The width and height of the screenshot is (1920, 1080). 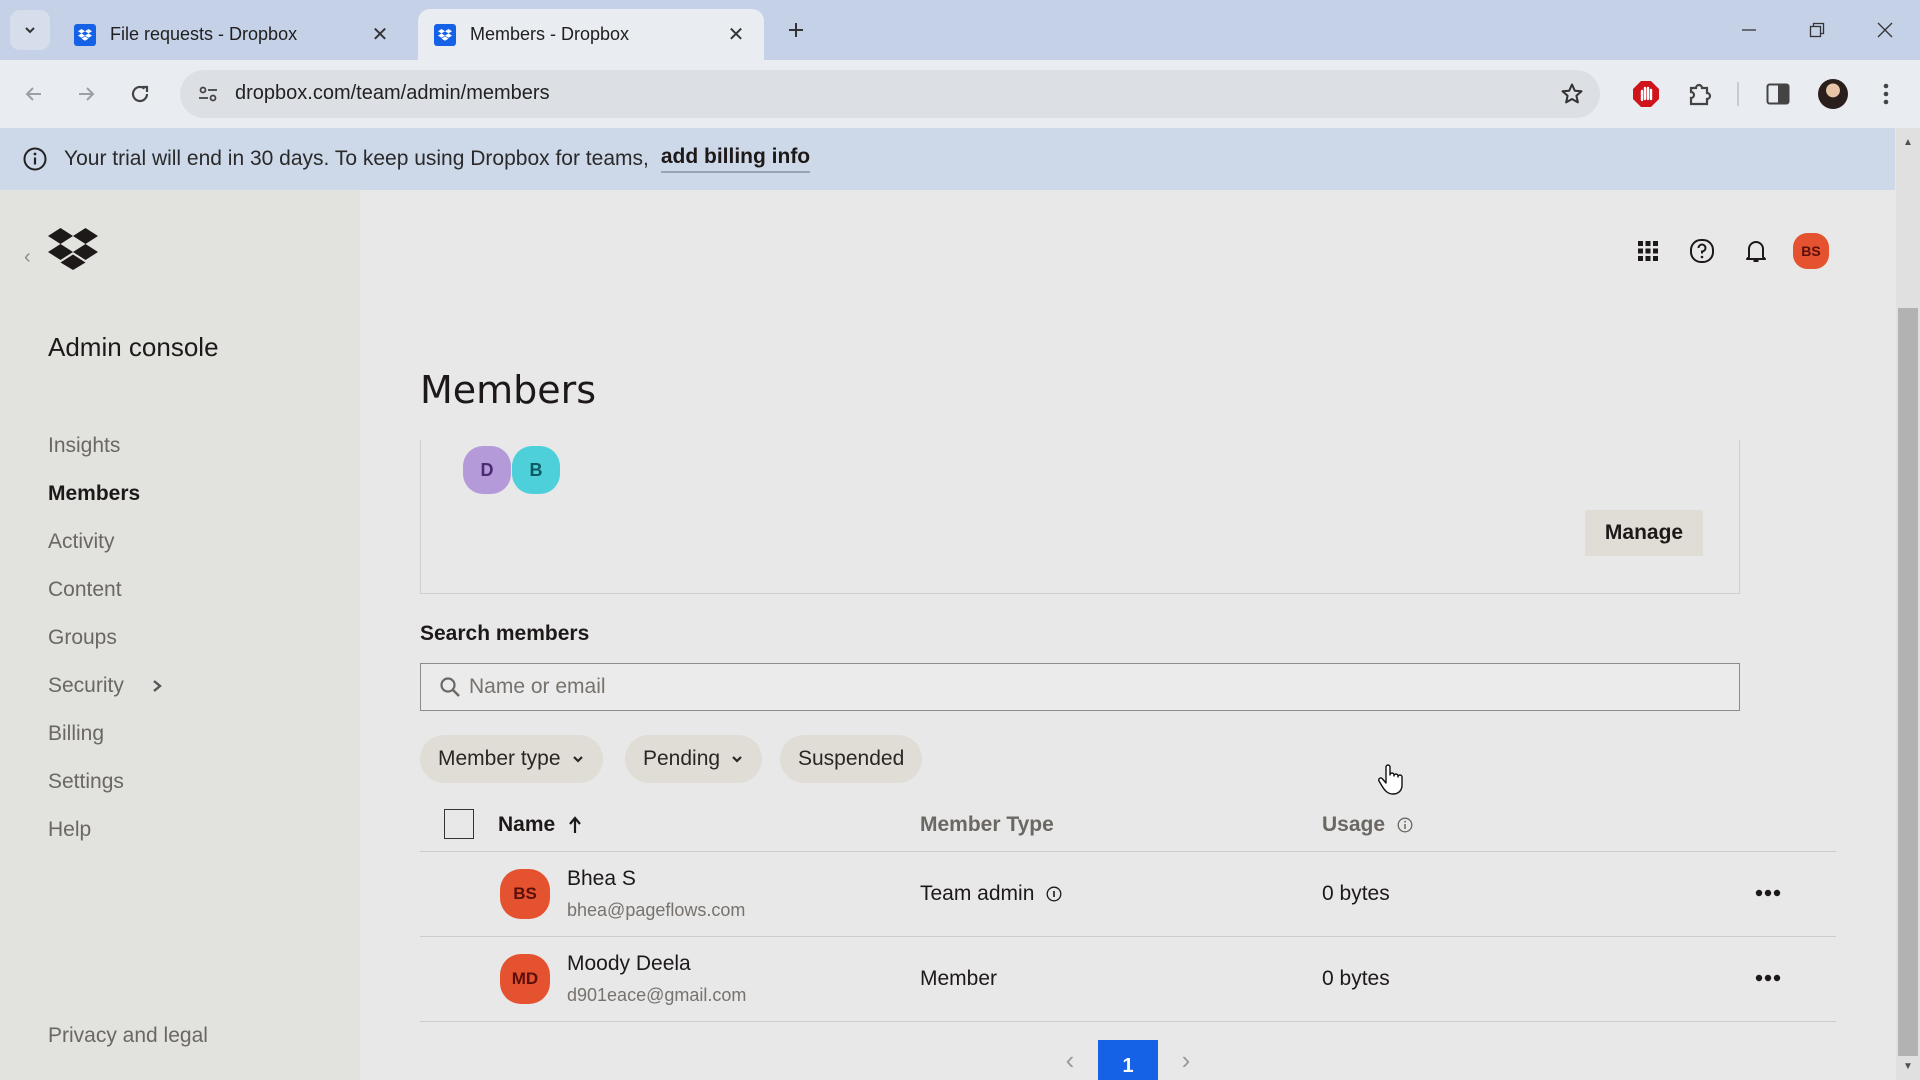 I want to click on sidebar-item-insights: Insights, so click(x=106, y=446).